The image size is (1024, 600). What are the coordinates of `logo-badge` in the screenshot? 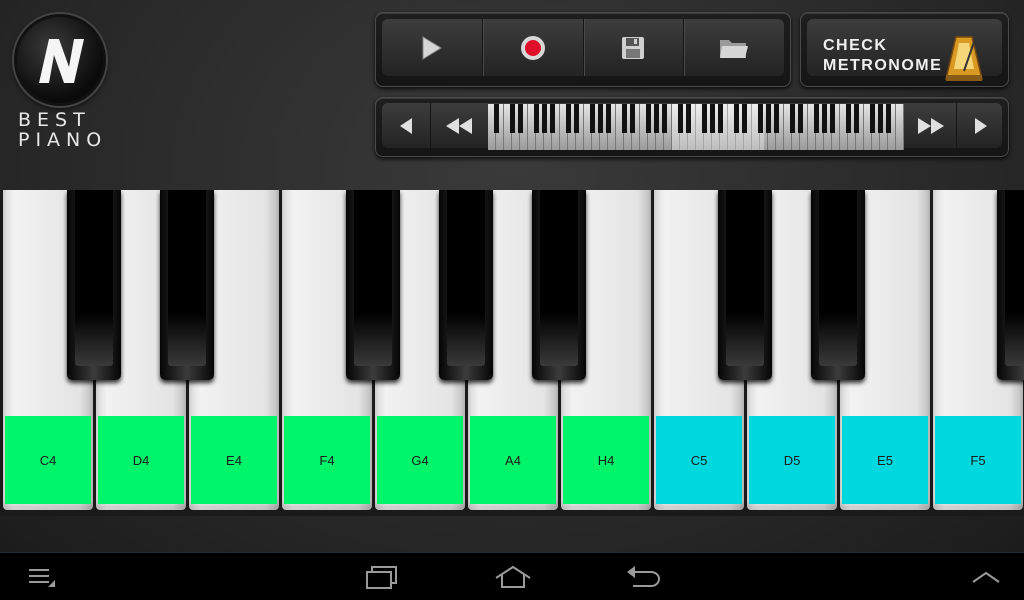 It's located at (60, 60).